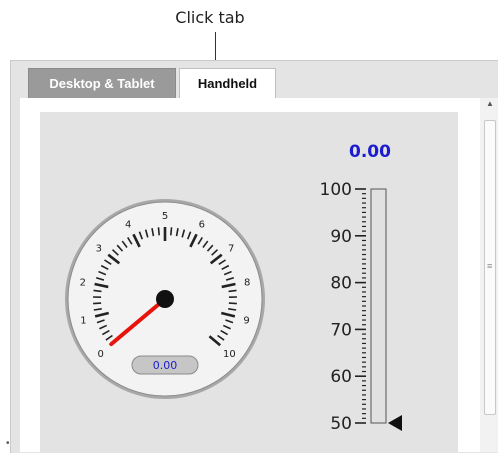 The height and width of the screenshot is (453, 498). I want to click on linear-tube, so click(378, 306).